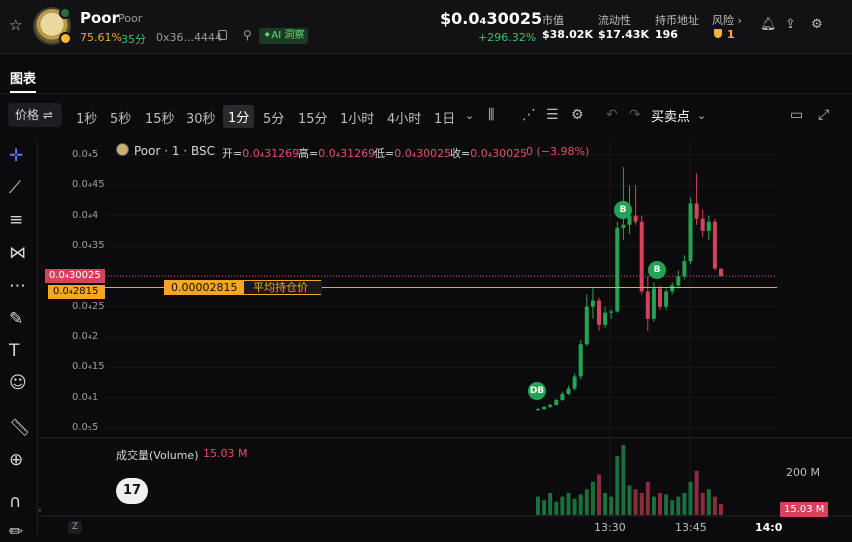 This screenshot has height=542, width=852. Describe the element at coordinates (75, 527) in the screenshot. I see `timezone-button: Z` at that location.